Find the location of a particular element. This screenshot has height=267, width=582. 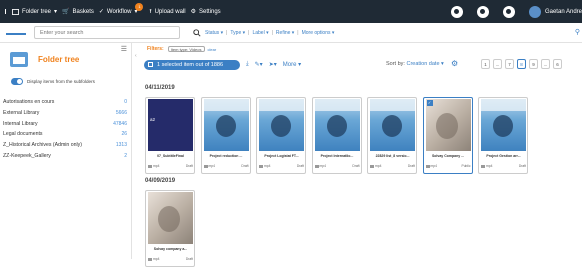

upload-icon: ⭱ is located at coordinates (150, 11).